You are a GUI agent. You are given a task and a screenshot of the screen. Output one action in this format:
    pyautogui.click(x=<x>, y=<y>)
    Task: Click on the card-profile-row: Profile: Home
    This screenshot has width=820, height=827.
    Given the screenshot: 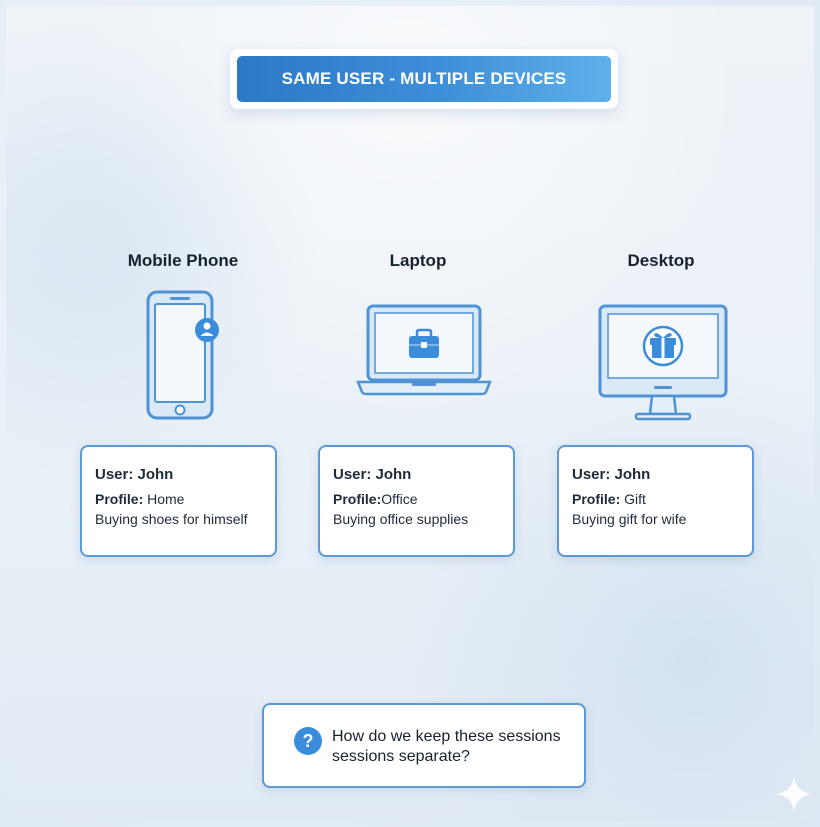 What is the action you would take?
    pyautogui.click(x=178, y=499)
    